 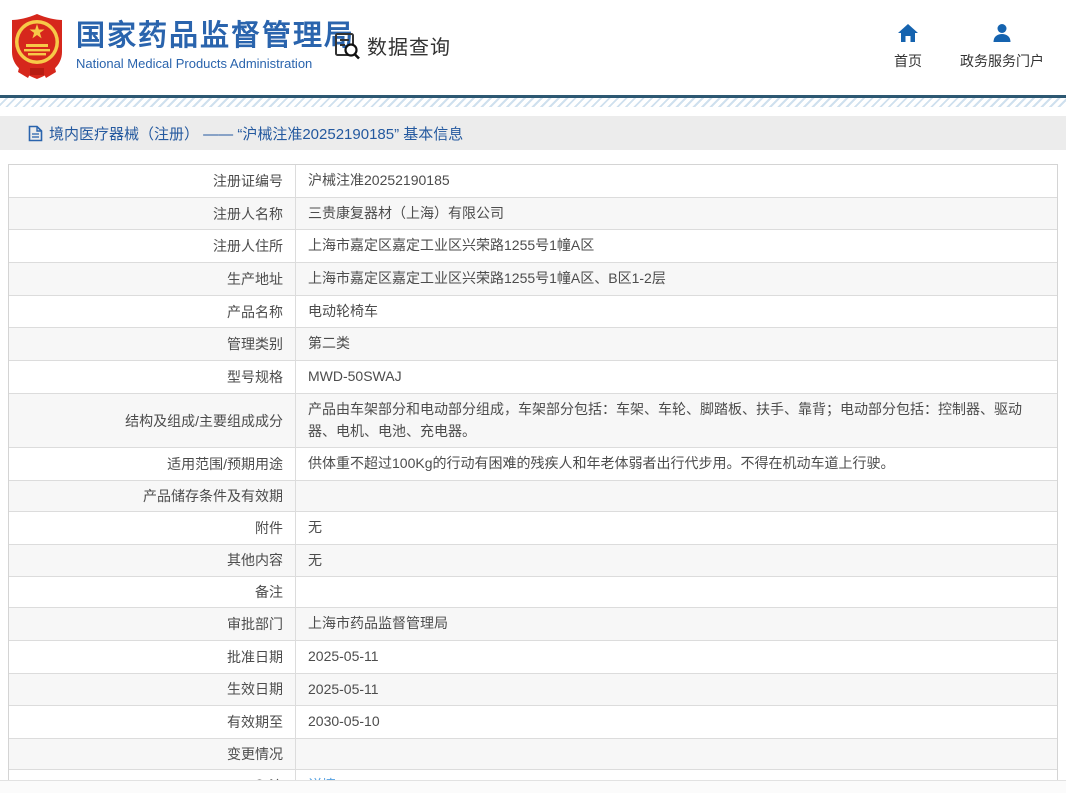 I want to click on table-row: 产品名称 电动轮椅车, so click(x=533, y=312).